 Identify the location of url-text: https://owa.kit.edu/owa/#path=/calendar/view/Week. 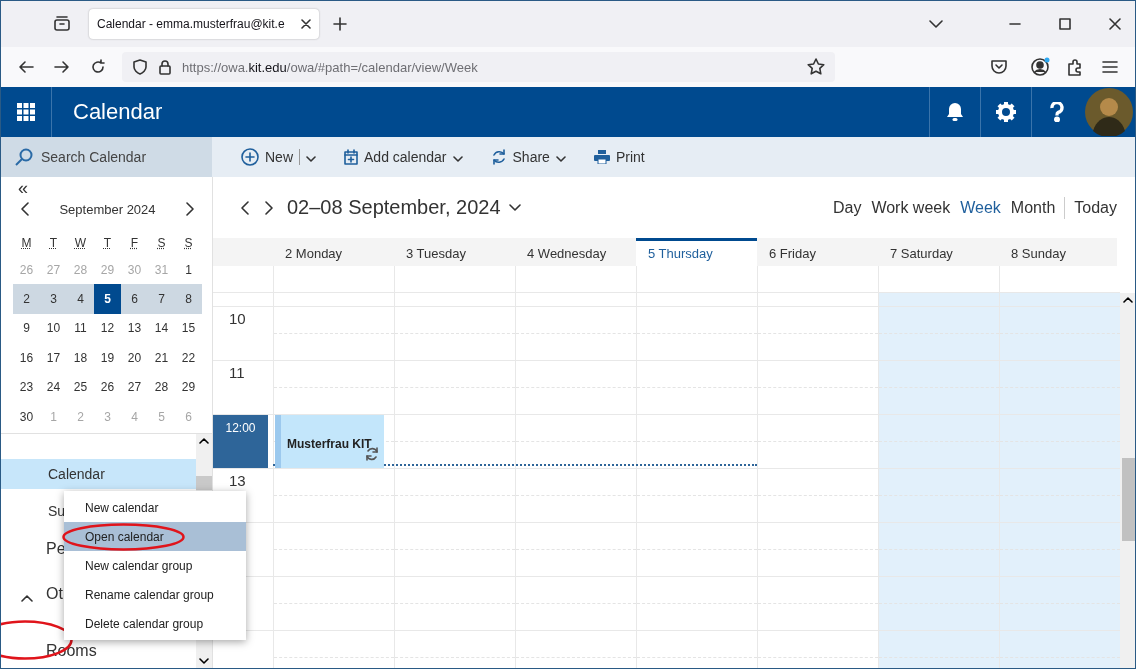
(330, 67).